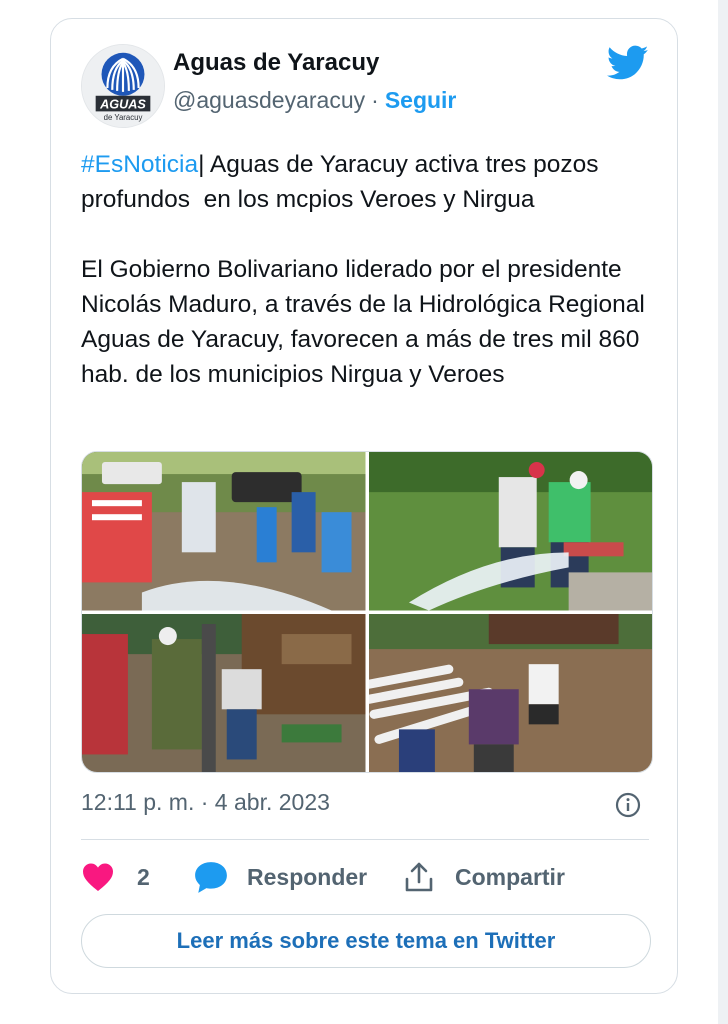  What do you see at coordinates (307, 876) in the screenshot?
I see `reply-label: Responder` at bounding box center [307, 876].